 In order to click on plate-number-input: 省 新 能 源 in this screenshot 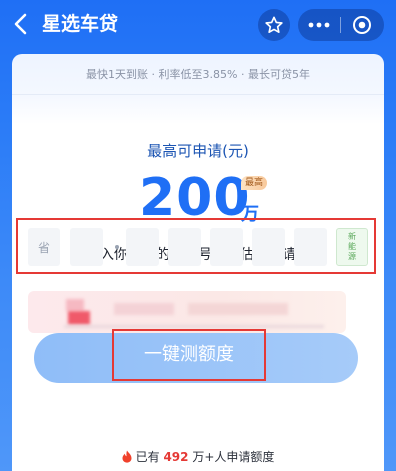, I will do `click(196, 246)`.